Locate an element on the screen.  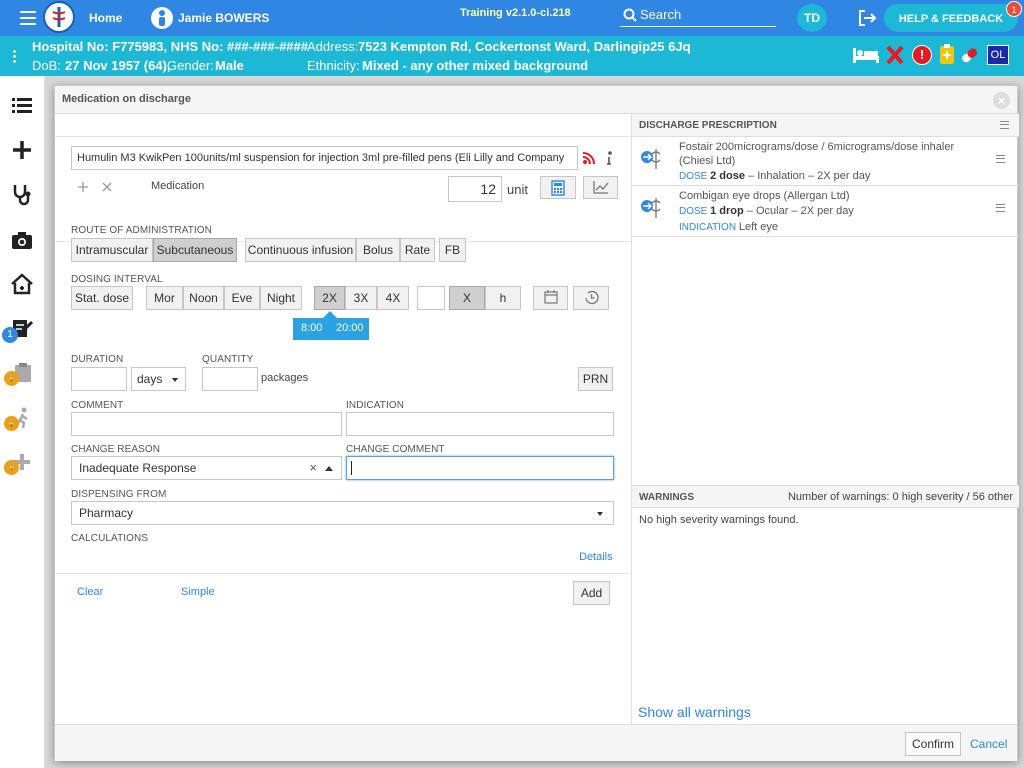
red-cross-icon is located at coordinates (895, 55).